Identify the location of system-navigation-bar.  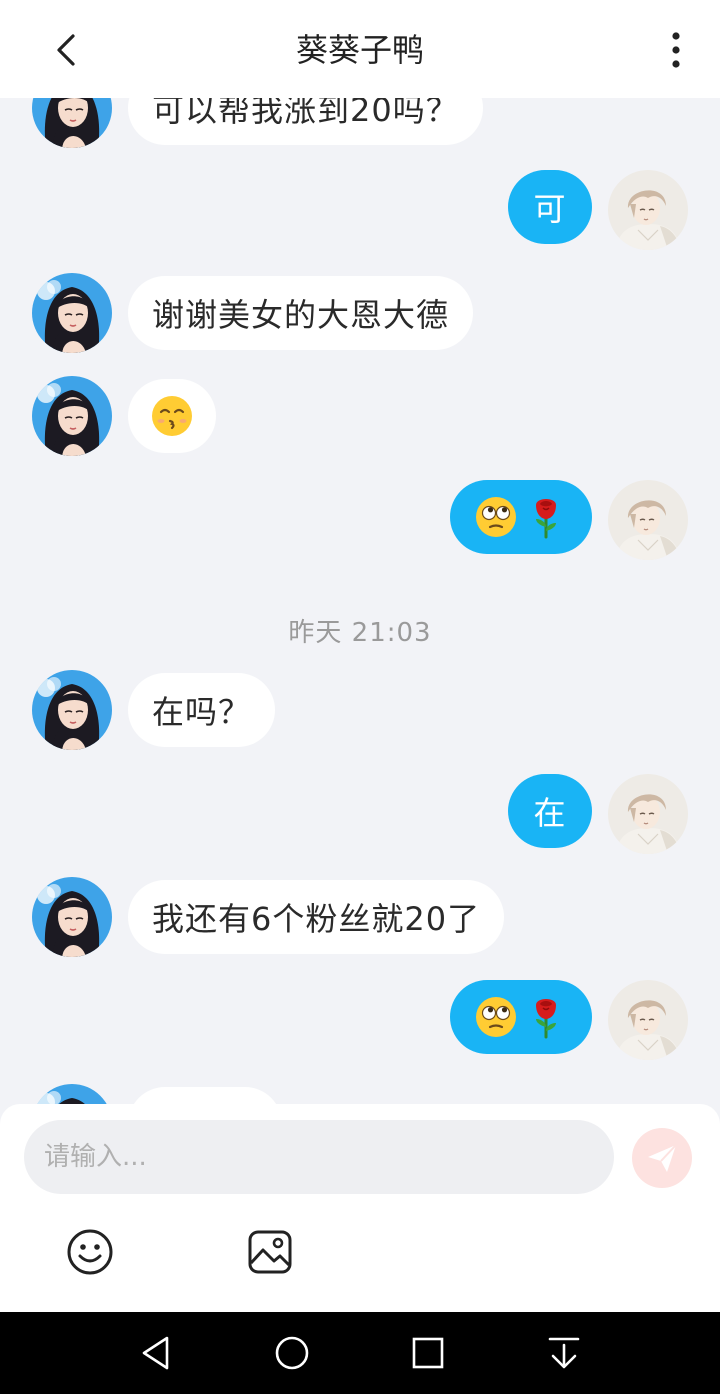
(360, 1353).